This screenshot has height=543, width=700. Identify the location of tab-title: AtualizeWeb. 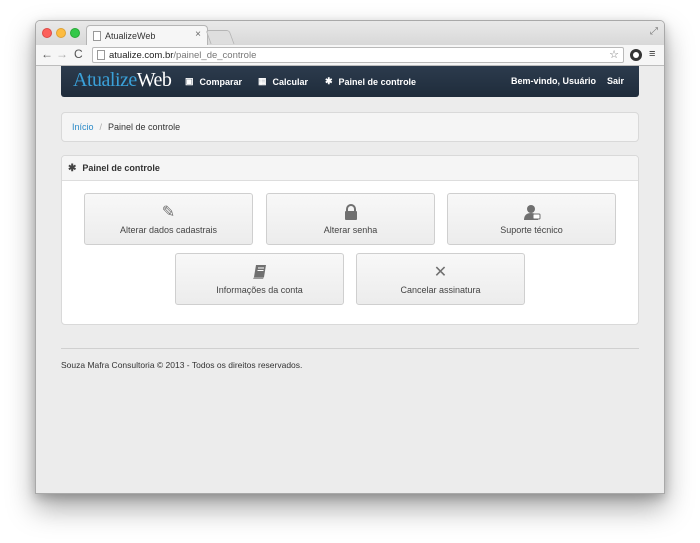
(130, 35).